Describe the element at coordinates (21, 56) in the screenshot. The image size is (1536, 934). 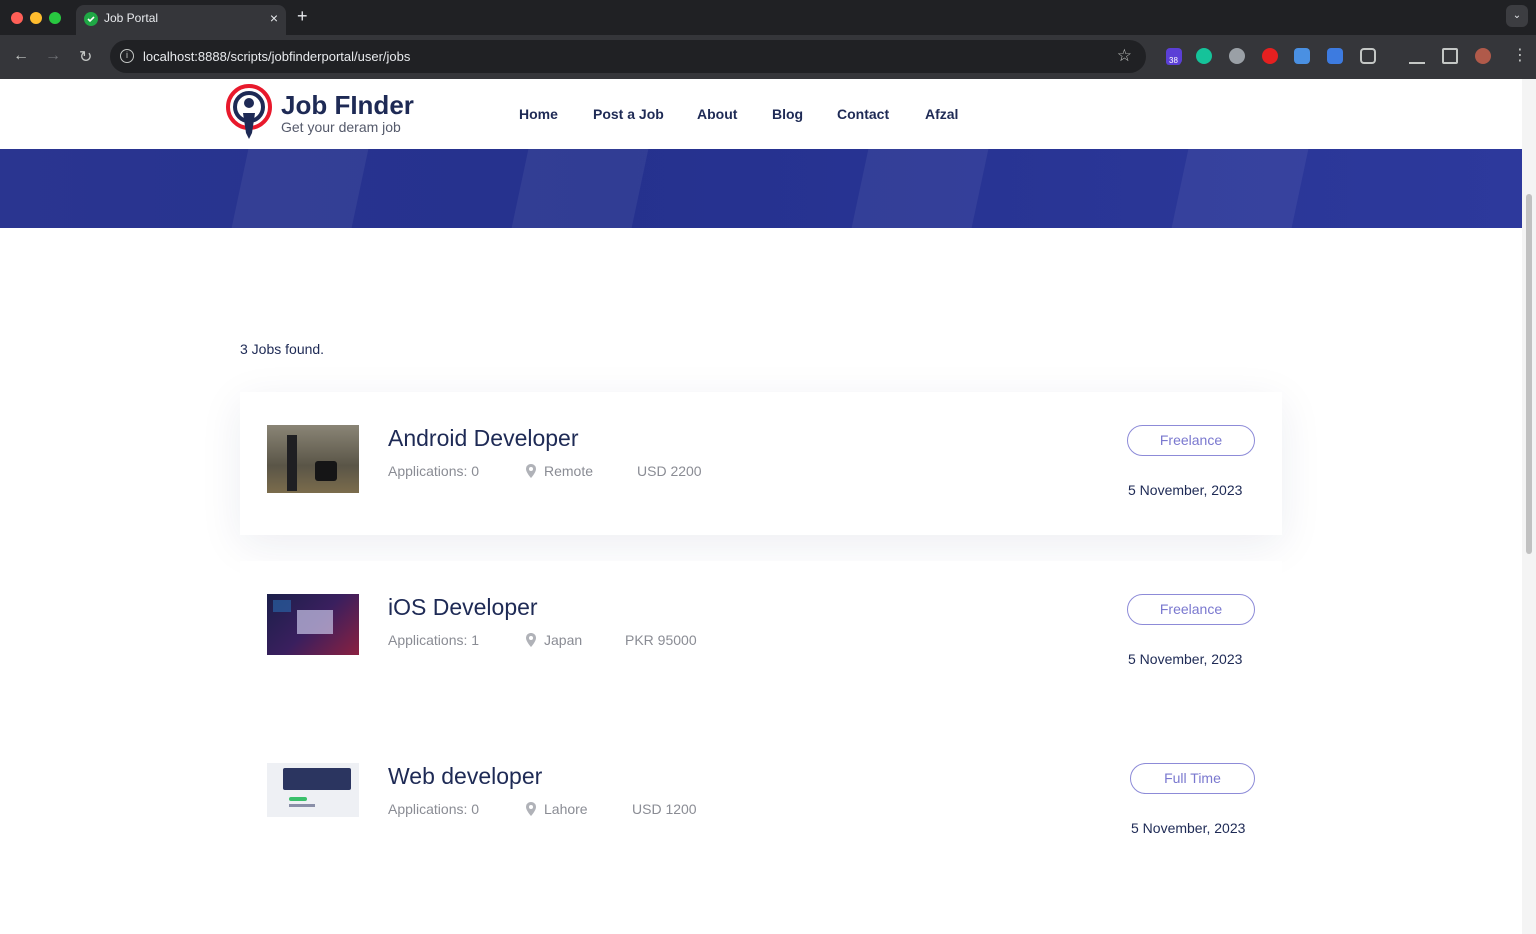
I see `back-arrow-icon: ←` at that location.